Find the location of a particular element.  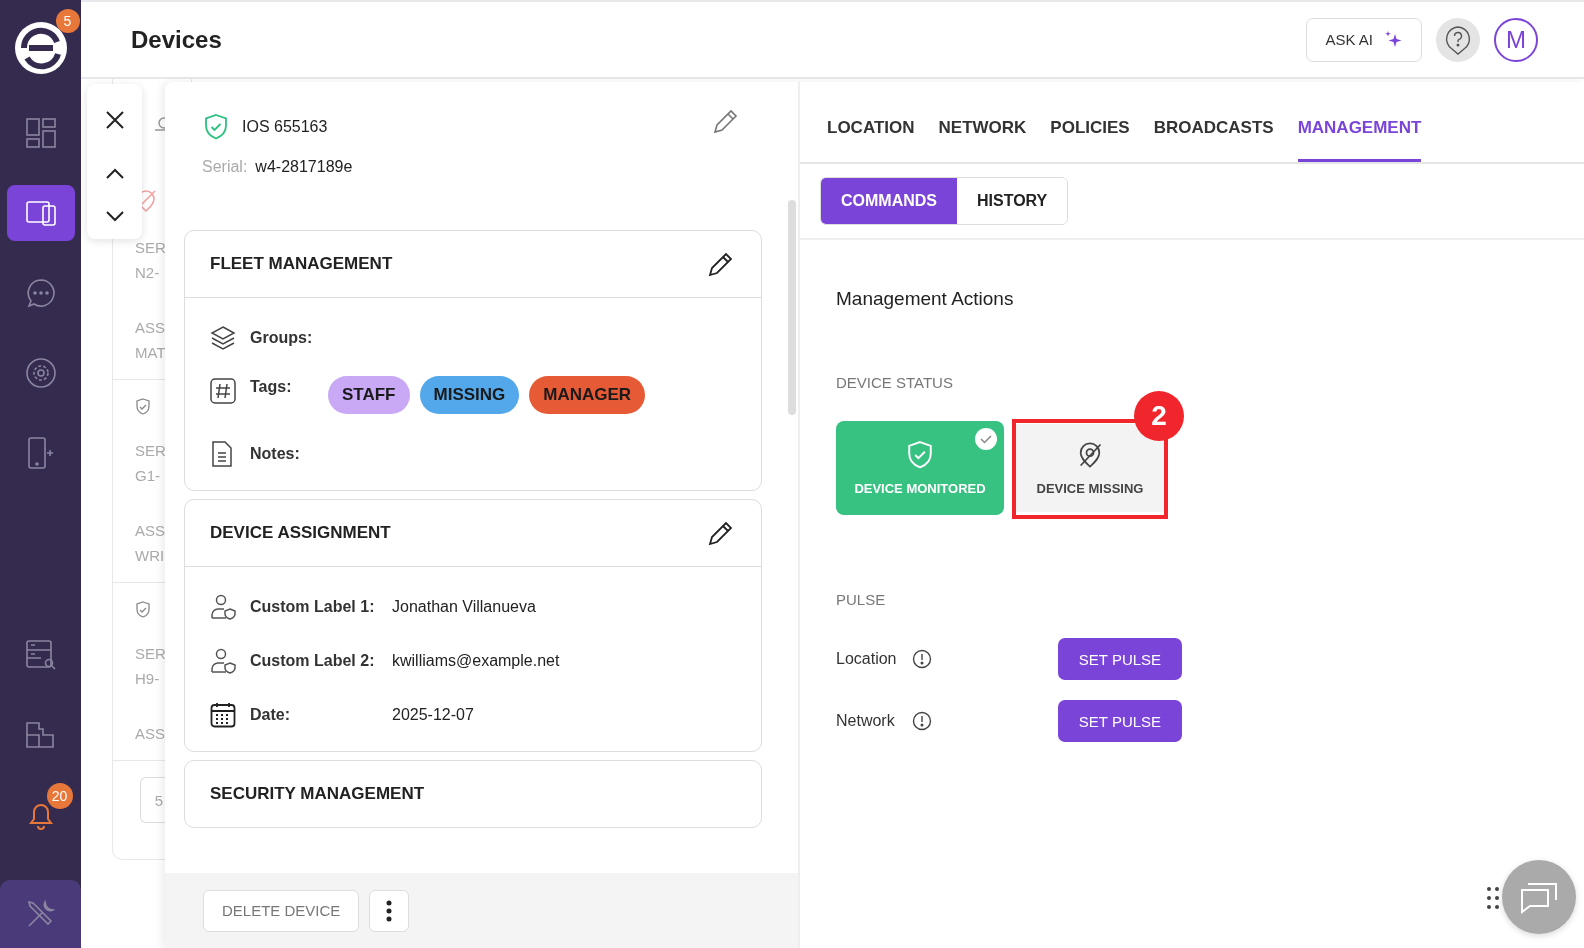

chat-icon is located at coordinates (40, 293).